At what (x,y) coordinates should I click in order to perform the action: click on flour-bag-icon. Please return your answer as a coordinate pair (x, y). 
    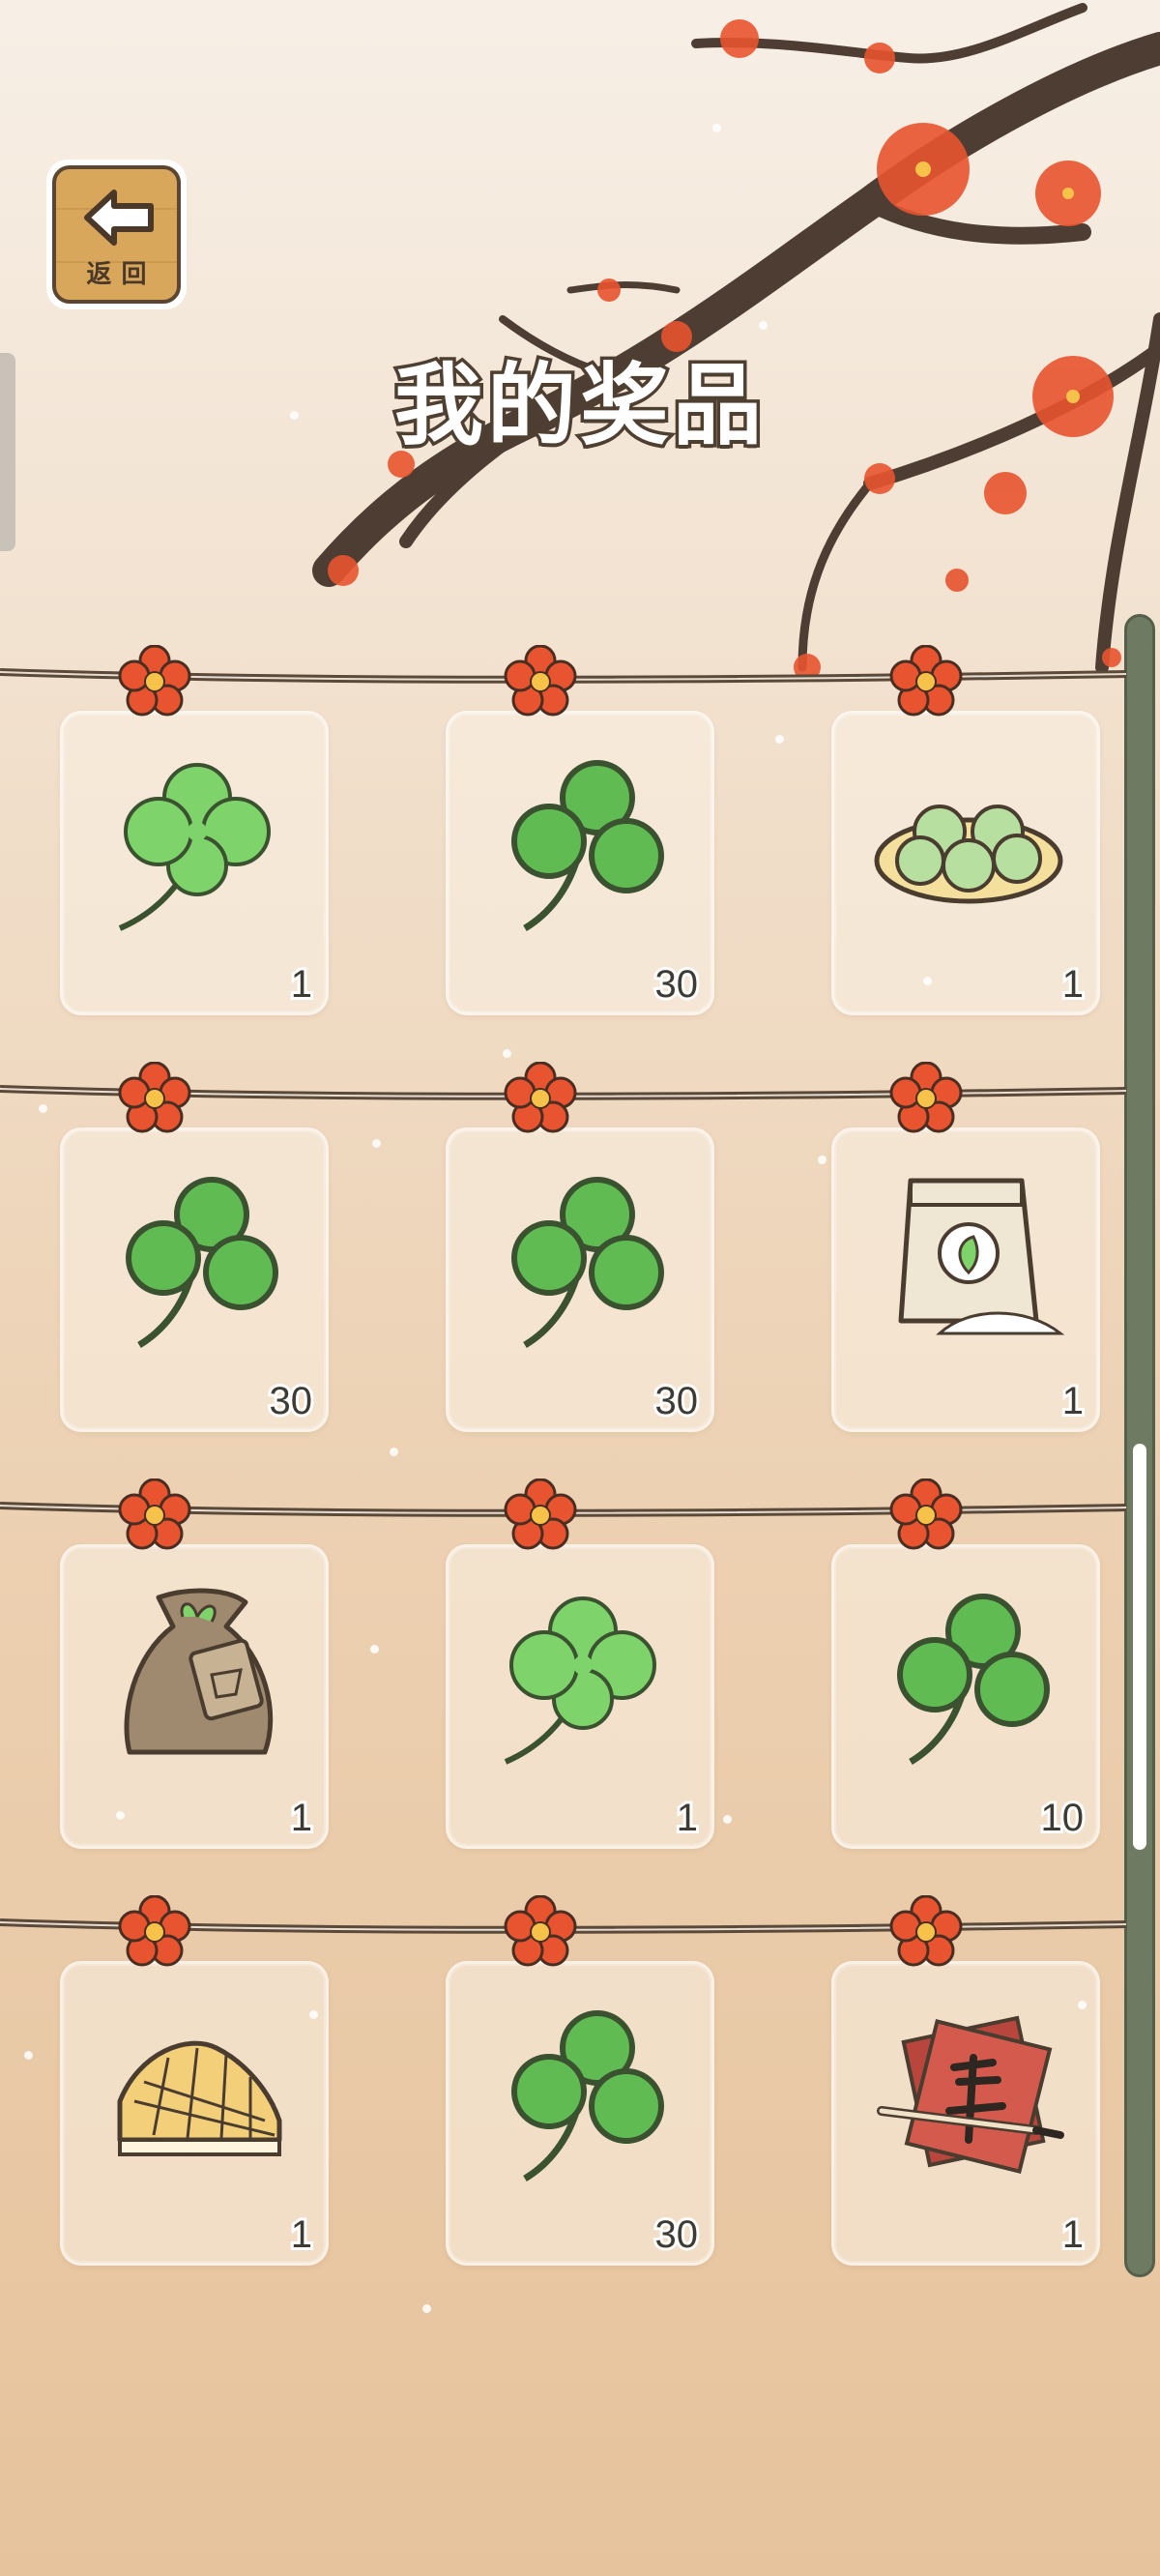
    Looking at the image, I should click on (982, 1256).